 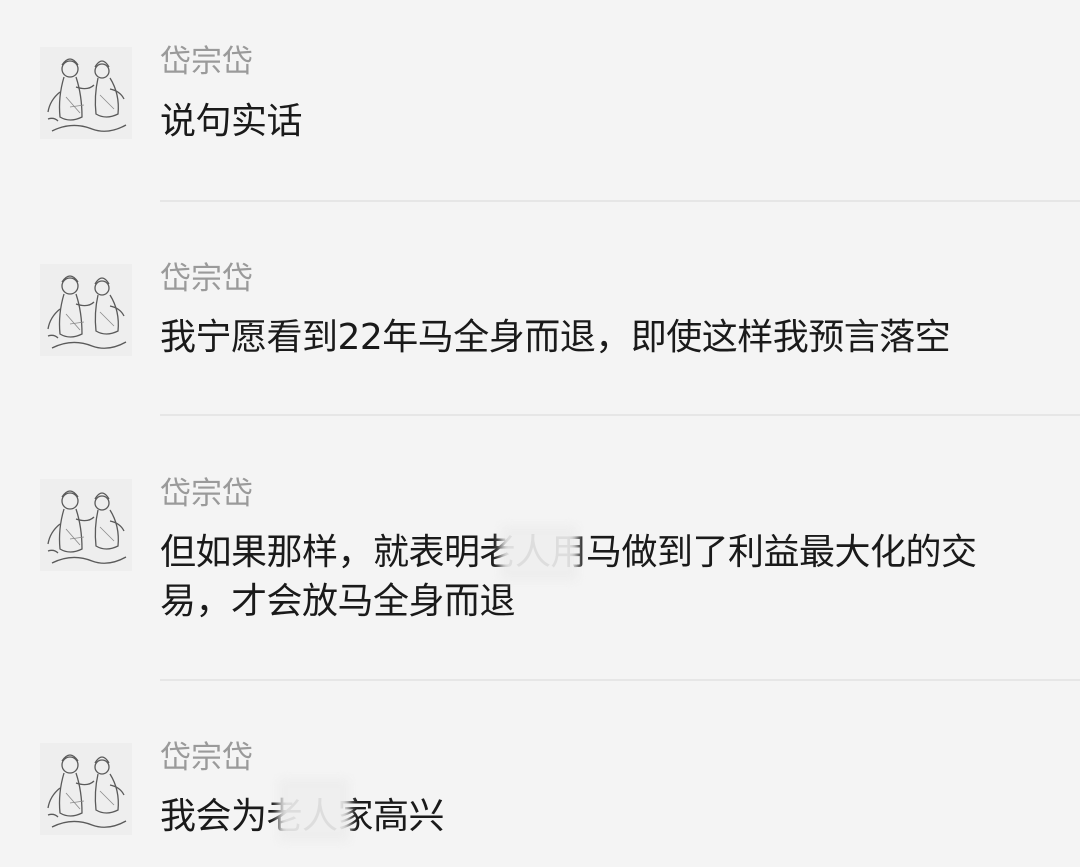 I want to click on comment-text-line-2: 易，才会放马全身而退, so click(x=338, y=601).